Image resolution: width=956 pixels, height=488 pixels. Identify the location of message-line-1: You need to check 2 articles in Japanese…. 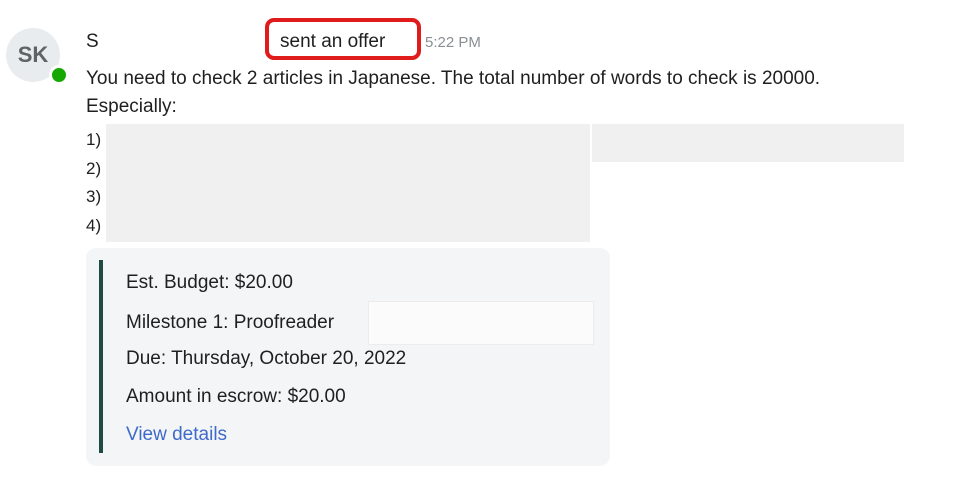
(453, 78).